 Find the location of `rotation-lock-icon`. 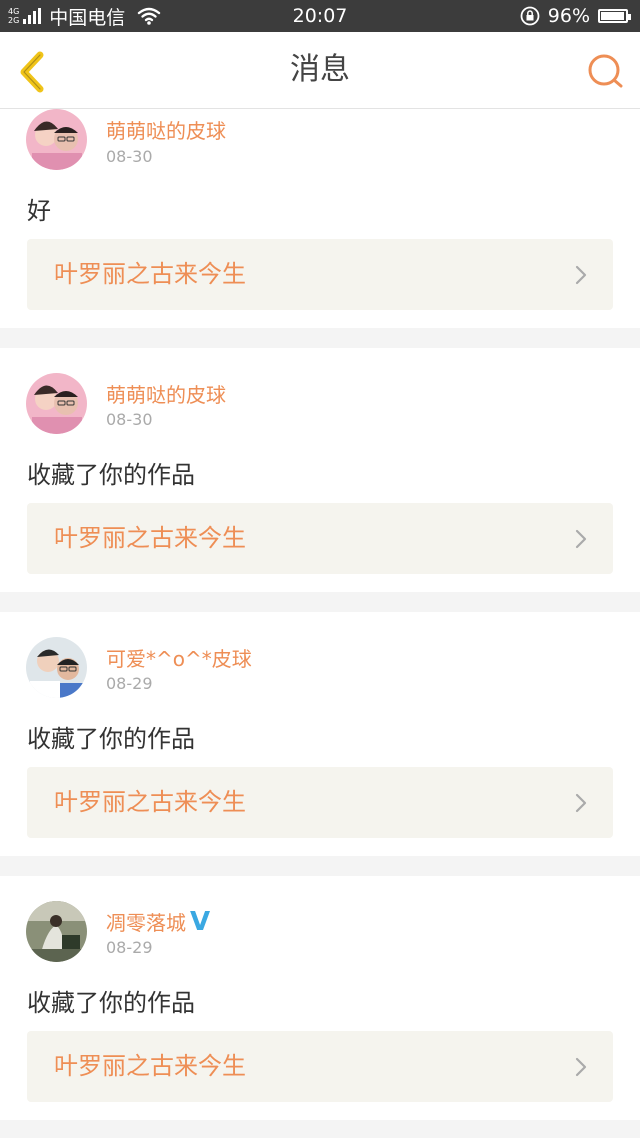

rotation-lock-icon is located at coordinates (530, 16).